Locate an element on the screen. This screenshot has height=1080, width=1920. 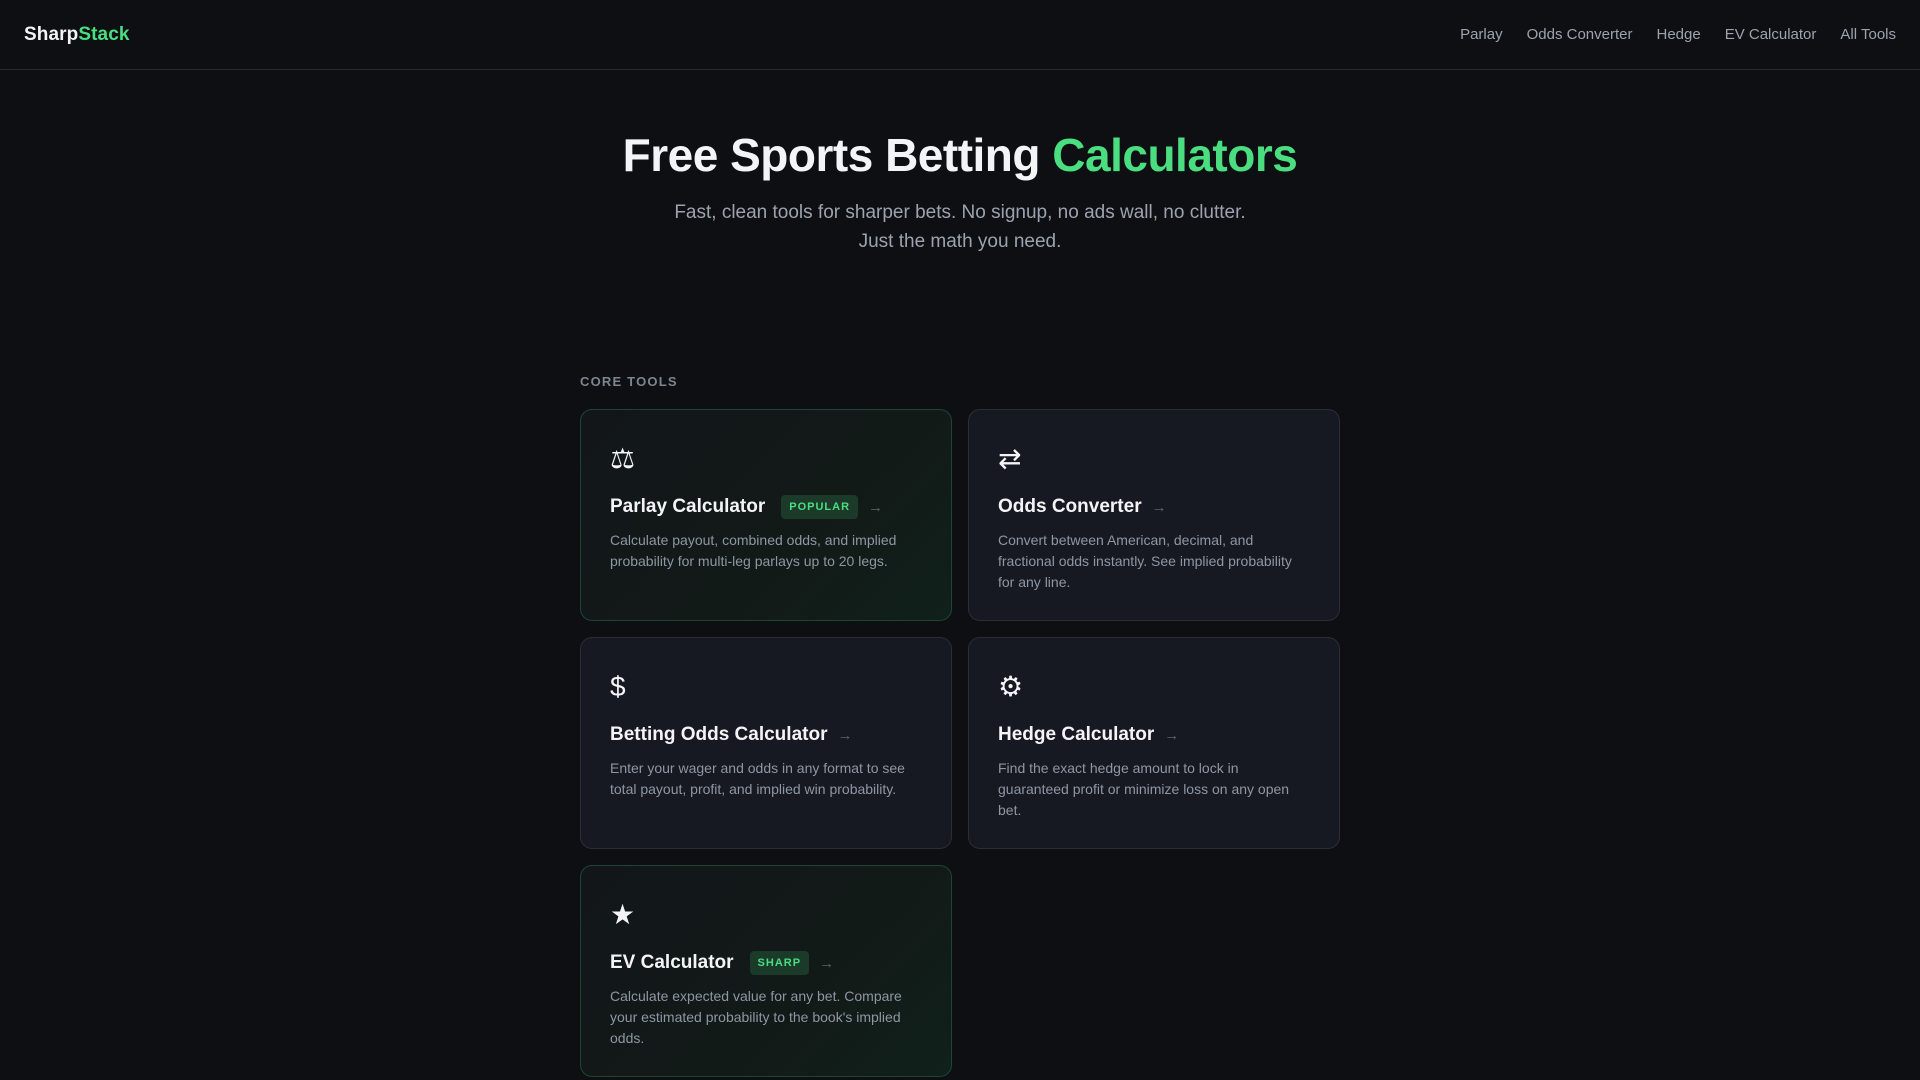
nav-link-odds-converter: Odds Converter is located at coordinates (1580, 34).